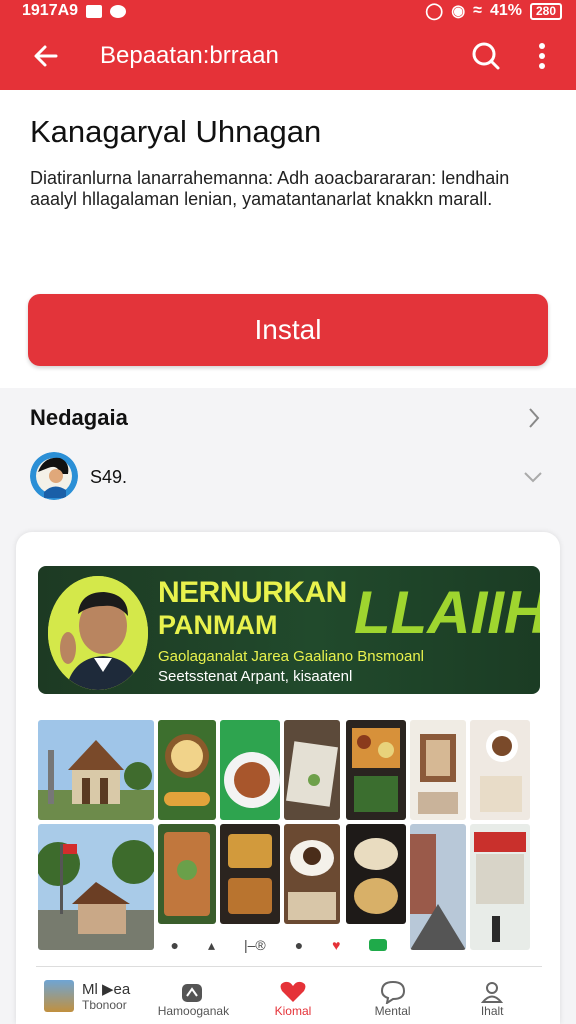 This screenshot has height=1024, width=576. I want to click on nav-thumbnail, so click(59, 995).